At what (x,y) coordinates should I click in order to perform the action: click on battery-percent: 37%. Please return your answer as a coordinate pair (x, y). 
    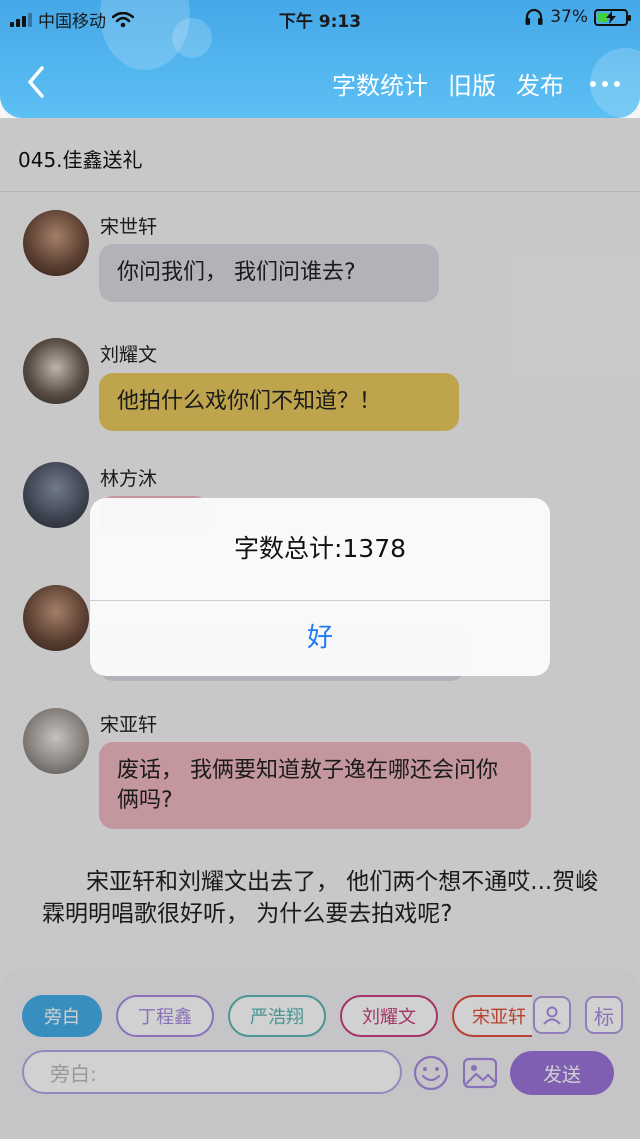
    Looking at the image, I should click on (569, 17).